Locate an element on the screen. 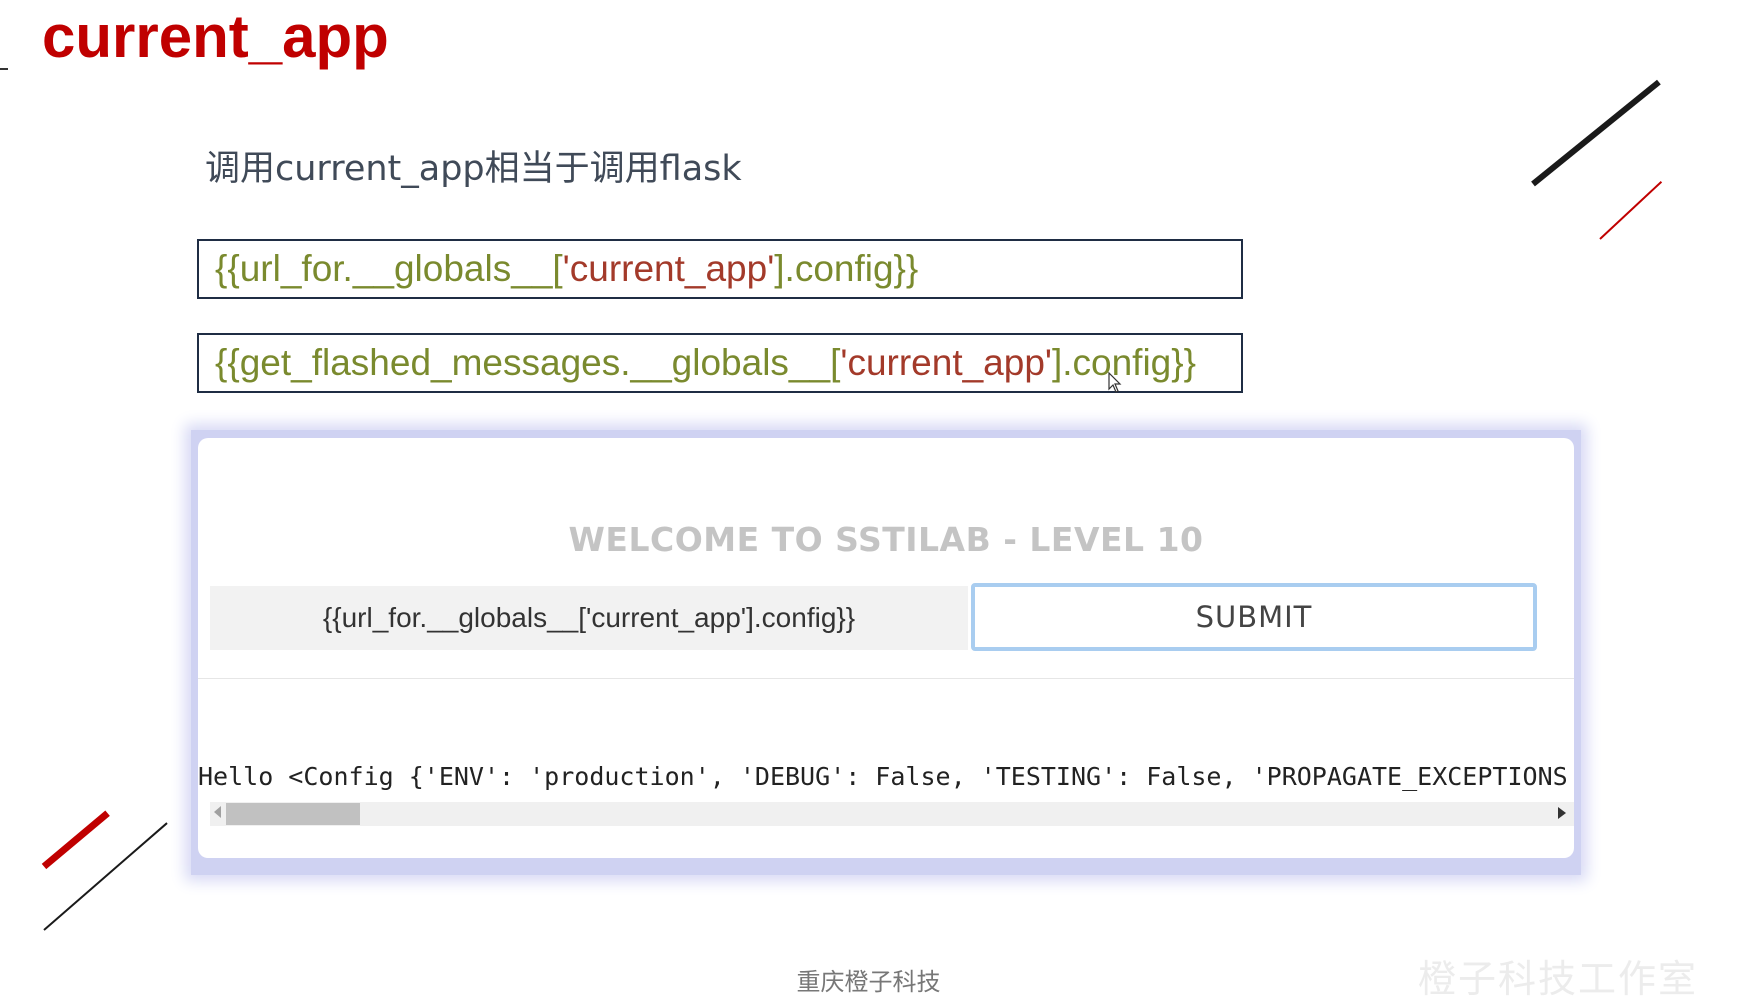  divider is located at coordinates (886, 678).